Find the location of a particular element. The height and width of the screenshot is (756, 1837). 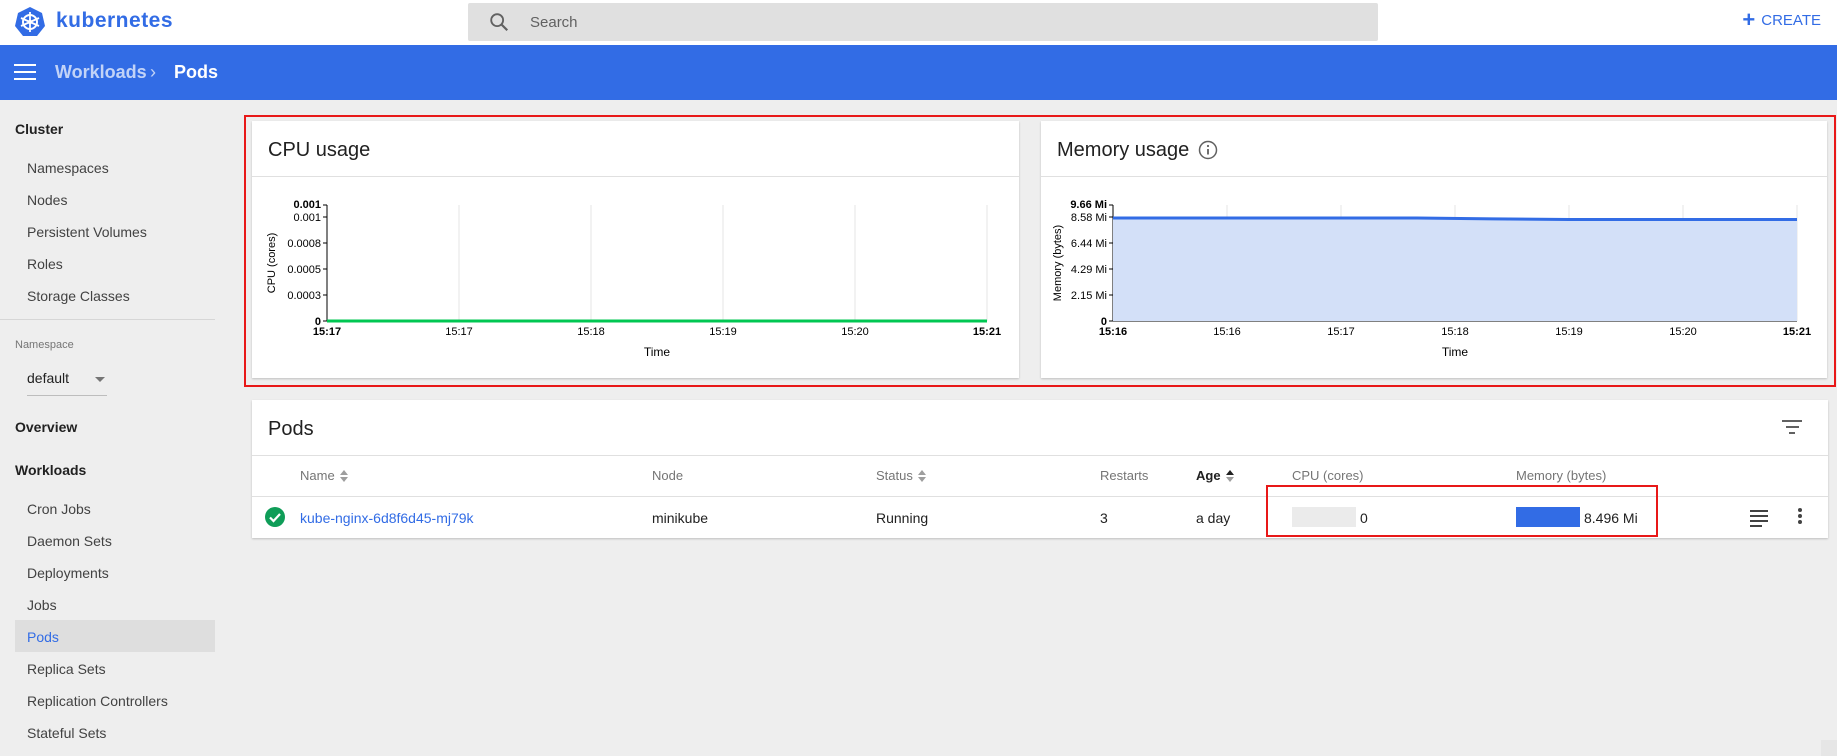

pods-card-title: Pods is located at coordinates (291, 429).